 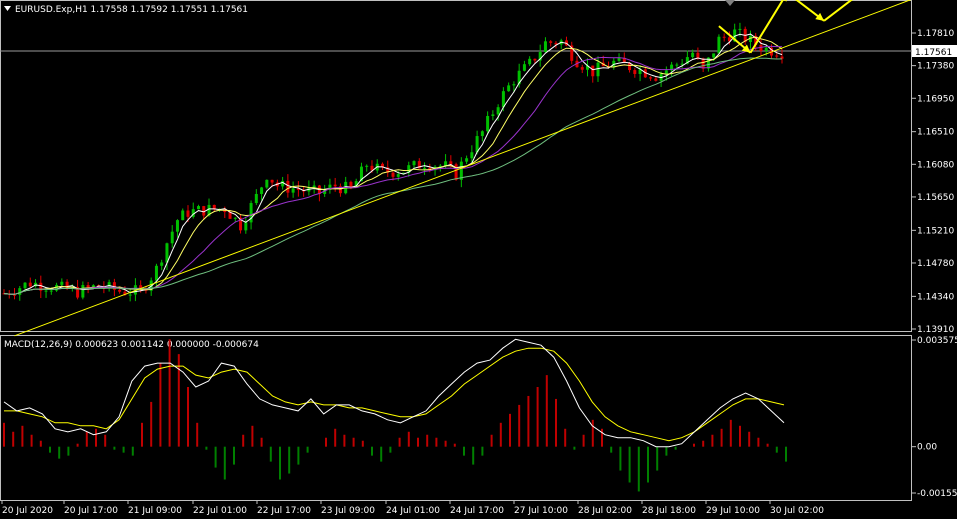 I want to click on price-tick-label: 1.13910, so click(x=935, y=330).